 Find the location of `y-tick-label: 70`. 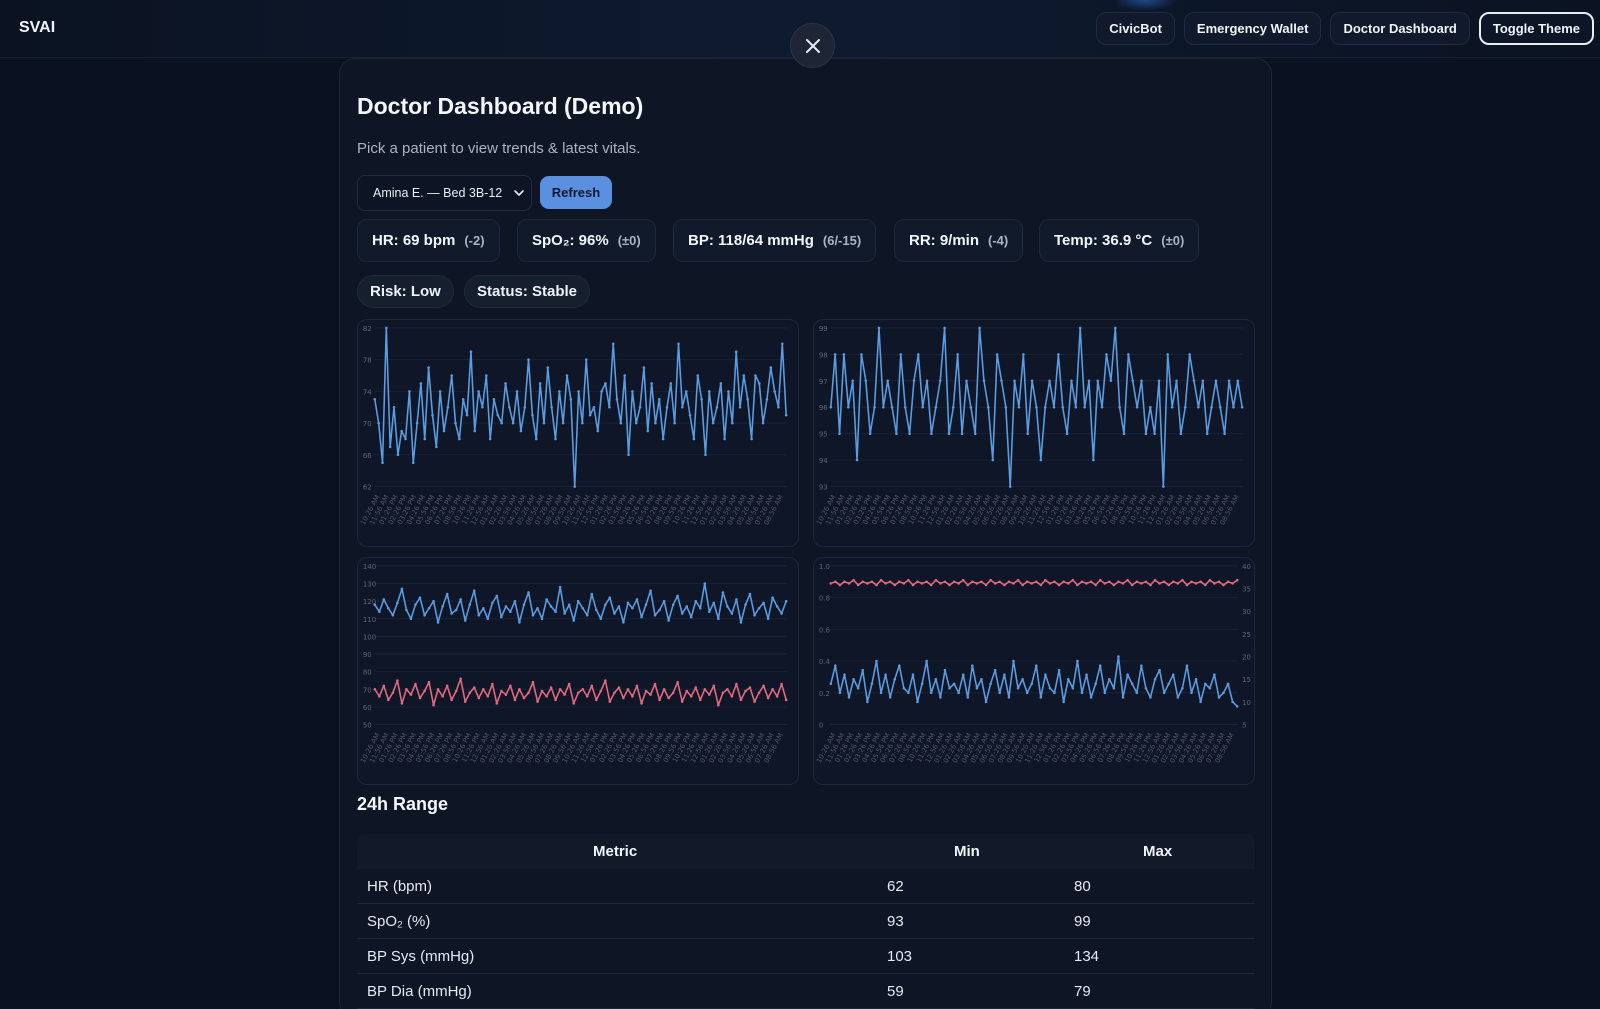

y-tick-label: 70 is located at coordinates (367, 424).